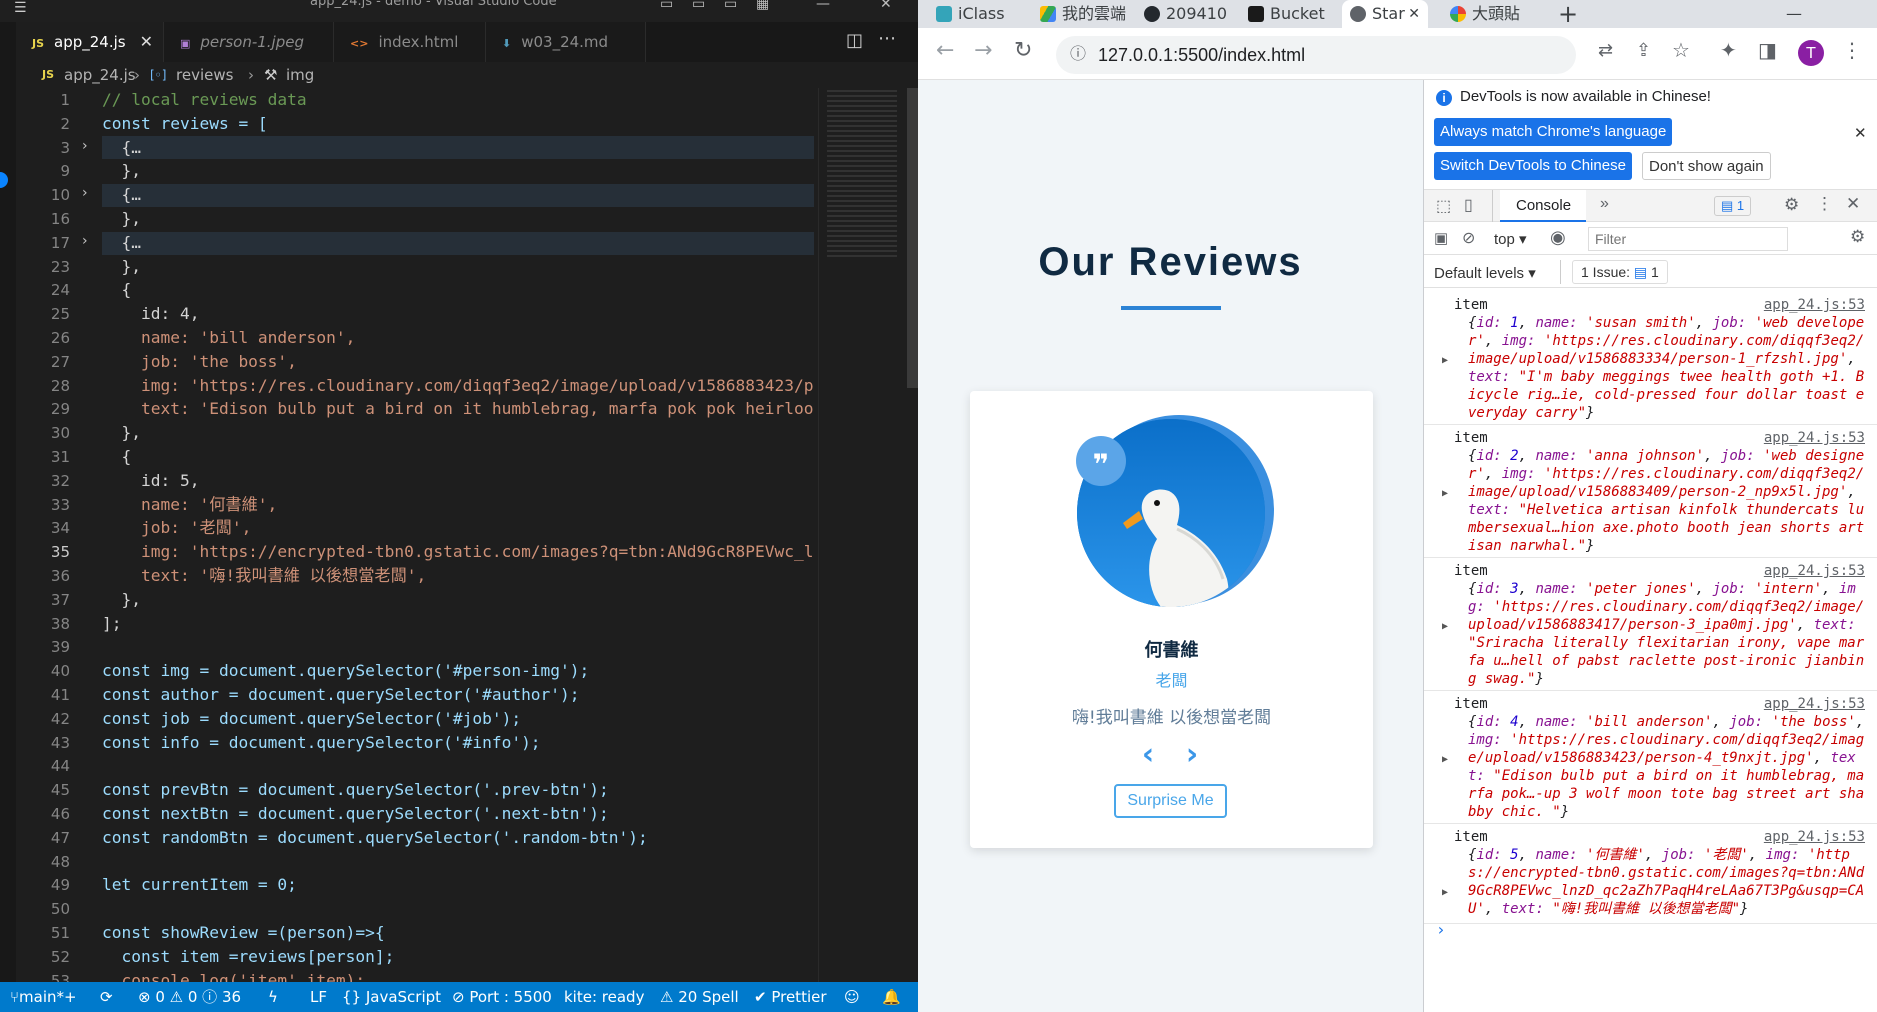 This screenshot has height=1012, width=1877. What do you see at coordinates (1573, 14) in the screenshot?
I see `new-tab-button: +` at bounding box center [1573, 14].